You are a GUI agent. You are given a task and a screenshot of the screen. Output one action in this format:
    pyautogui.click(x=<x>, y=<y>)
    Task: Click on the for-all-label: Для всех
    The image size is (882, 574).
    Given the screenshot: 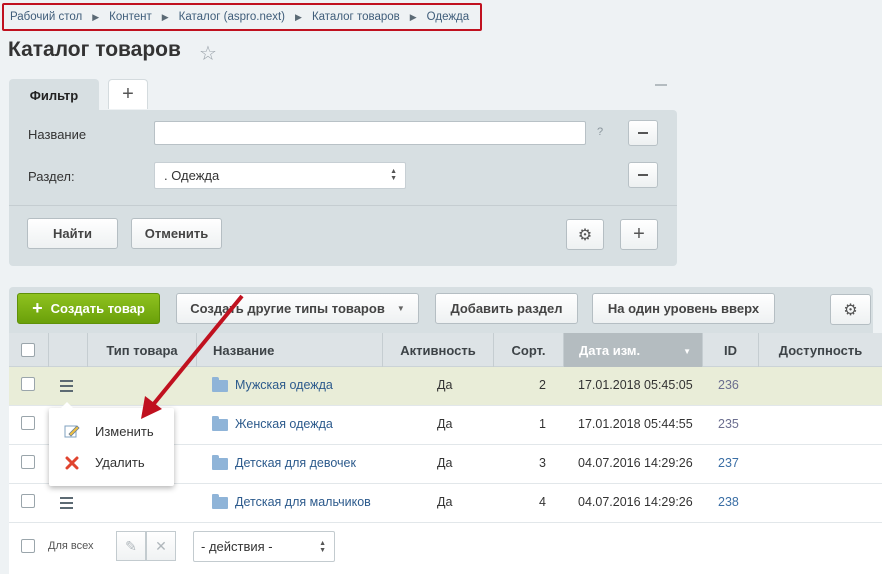 What is the action you would take?
    pyautogui.click(x=71, y=546)
    